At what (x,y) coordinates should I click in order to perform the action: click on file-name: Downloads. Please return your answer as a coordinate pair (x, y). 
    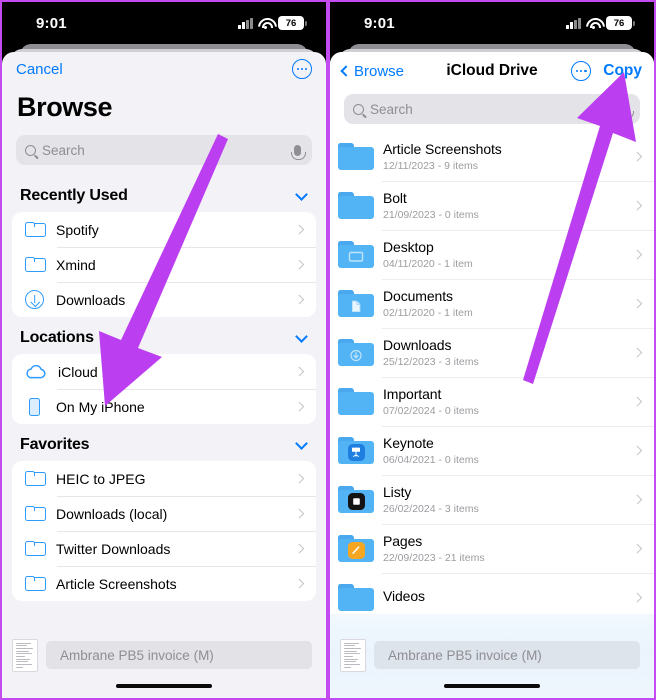
    Looking at the image, I should click on (417, 345).